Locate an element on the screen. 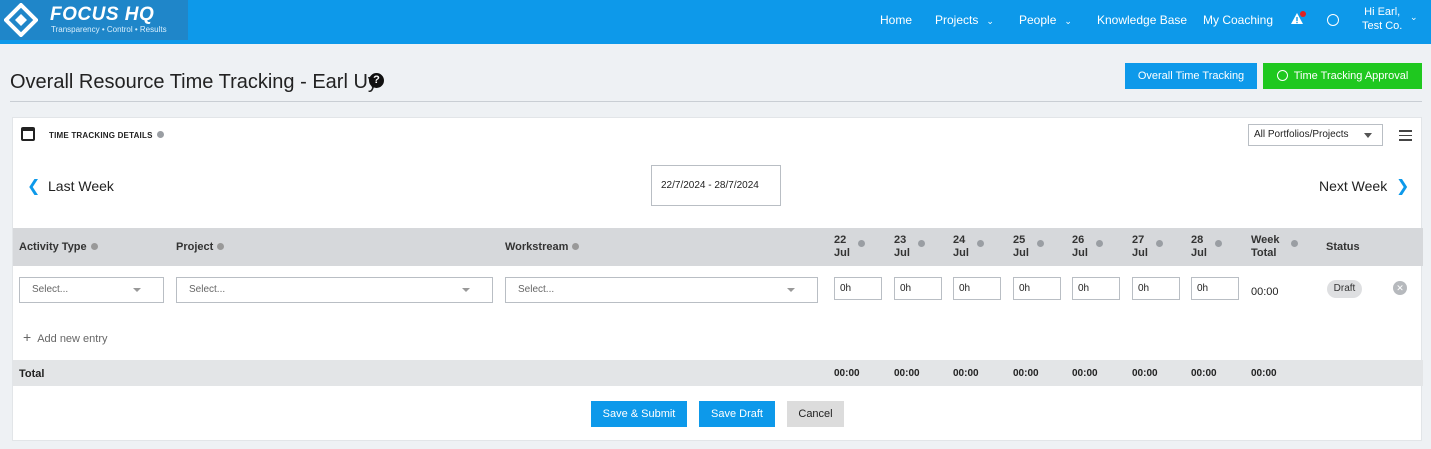  overall-time-tracking-button: Overall Time Tracking is located at coordinates (1191, 76).